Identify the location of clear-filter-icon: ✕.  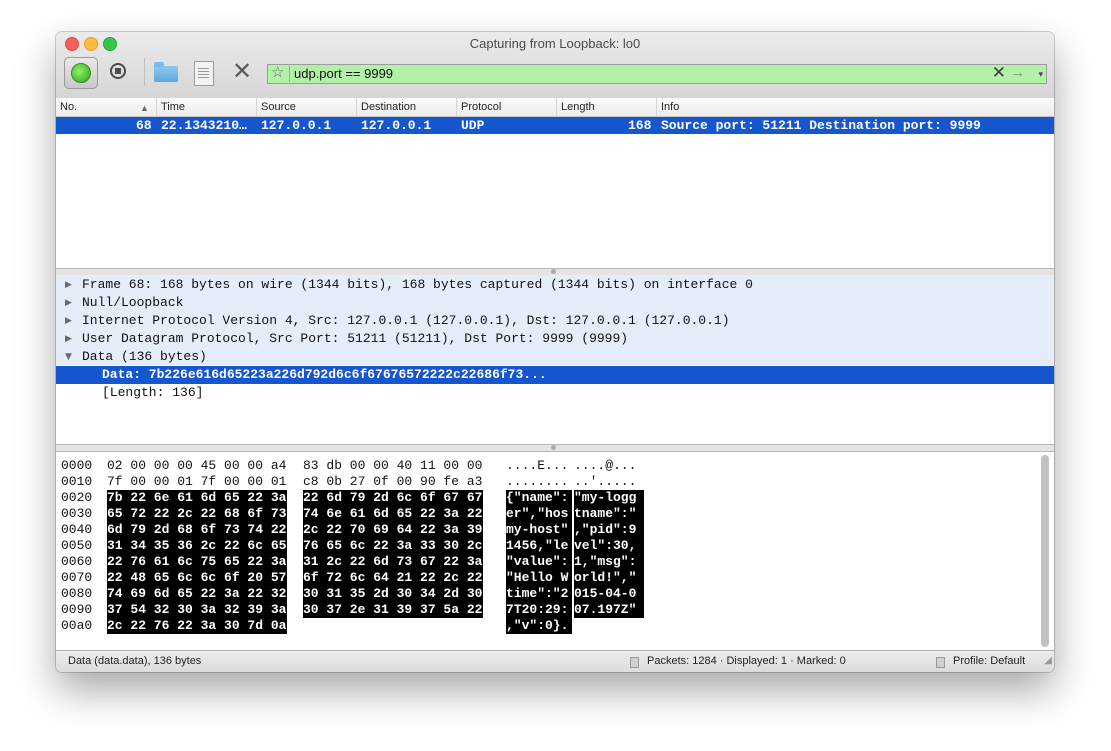
(999, 73).